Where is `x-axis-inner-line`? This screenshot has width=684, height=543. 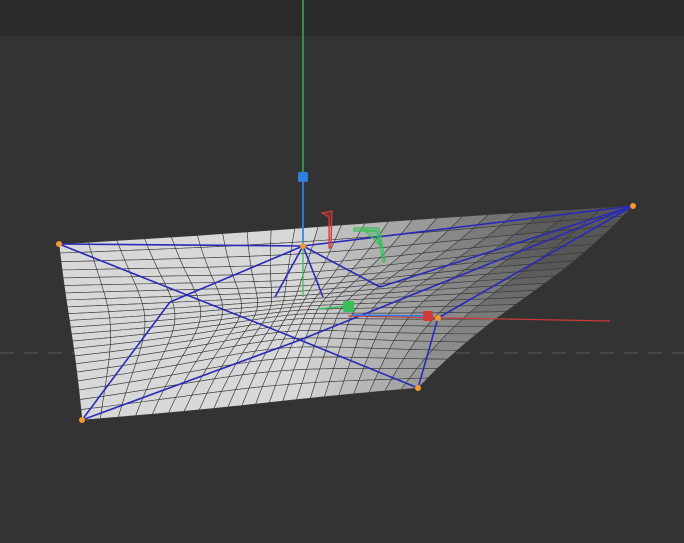
x-axis-inner-line is located at coordinates (390, 315).